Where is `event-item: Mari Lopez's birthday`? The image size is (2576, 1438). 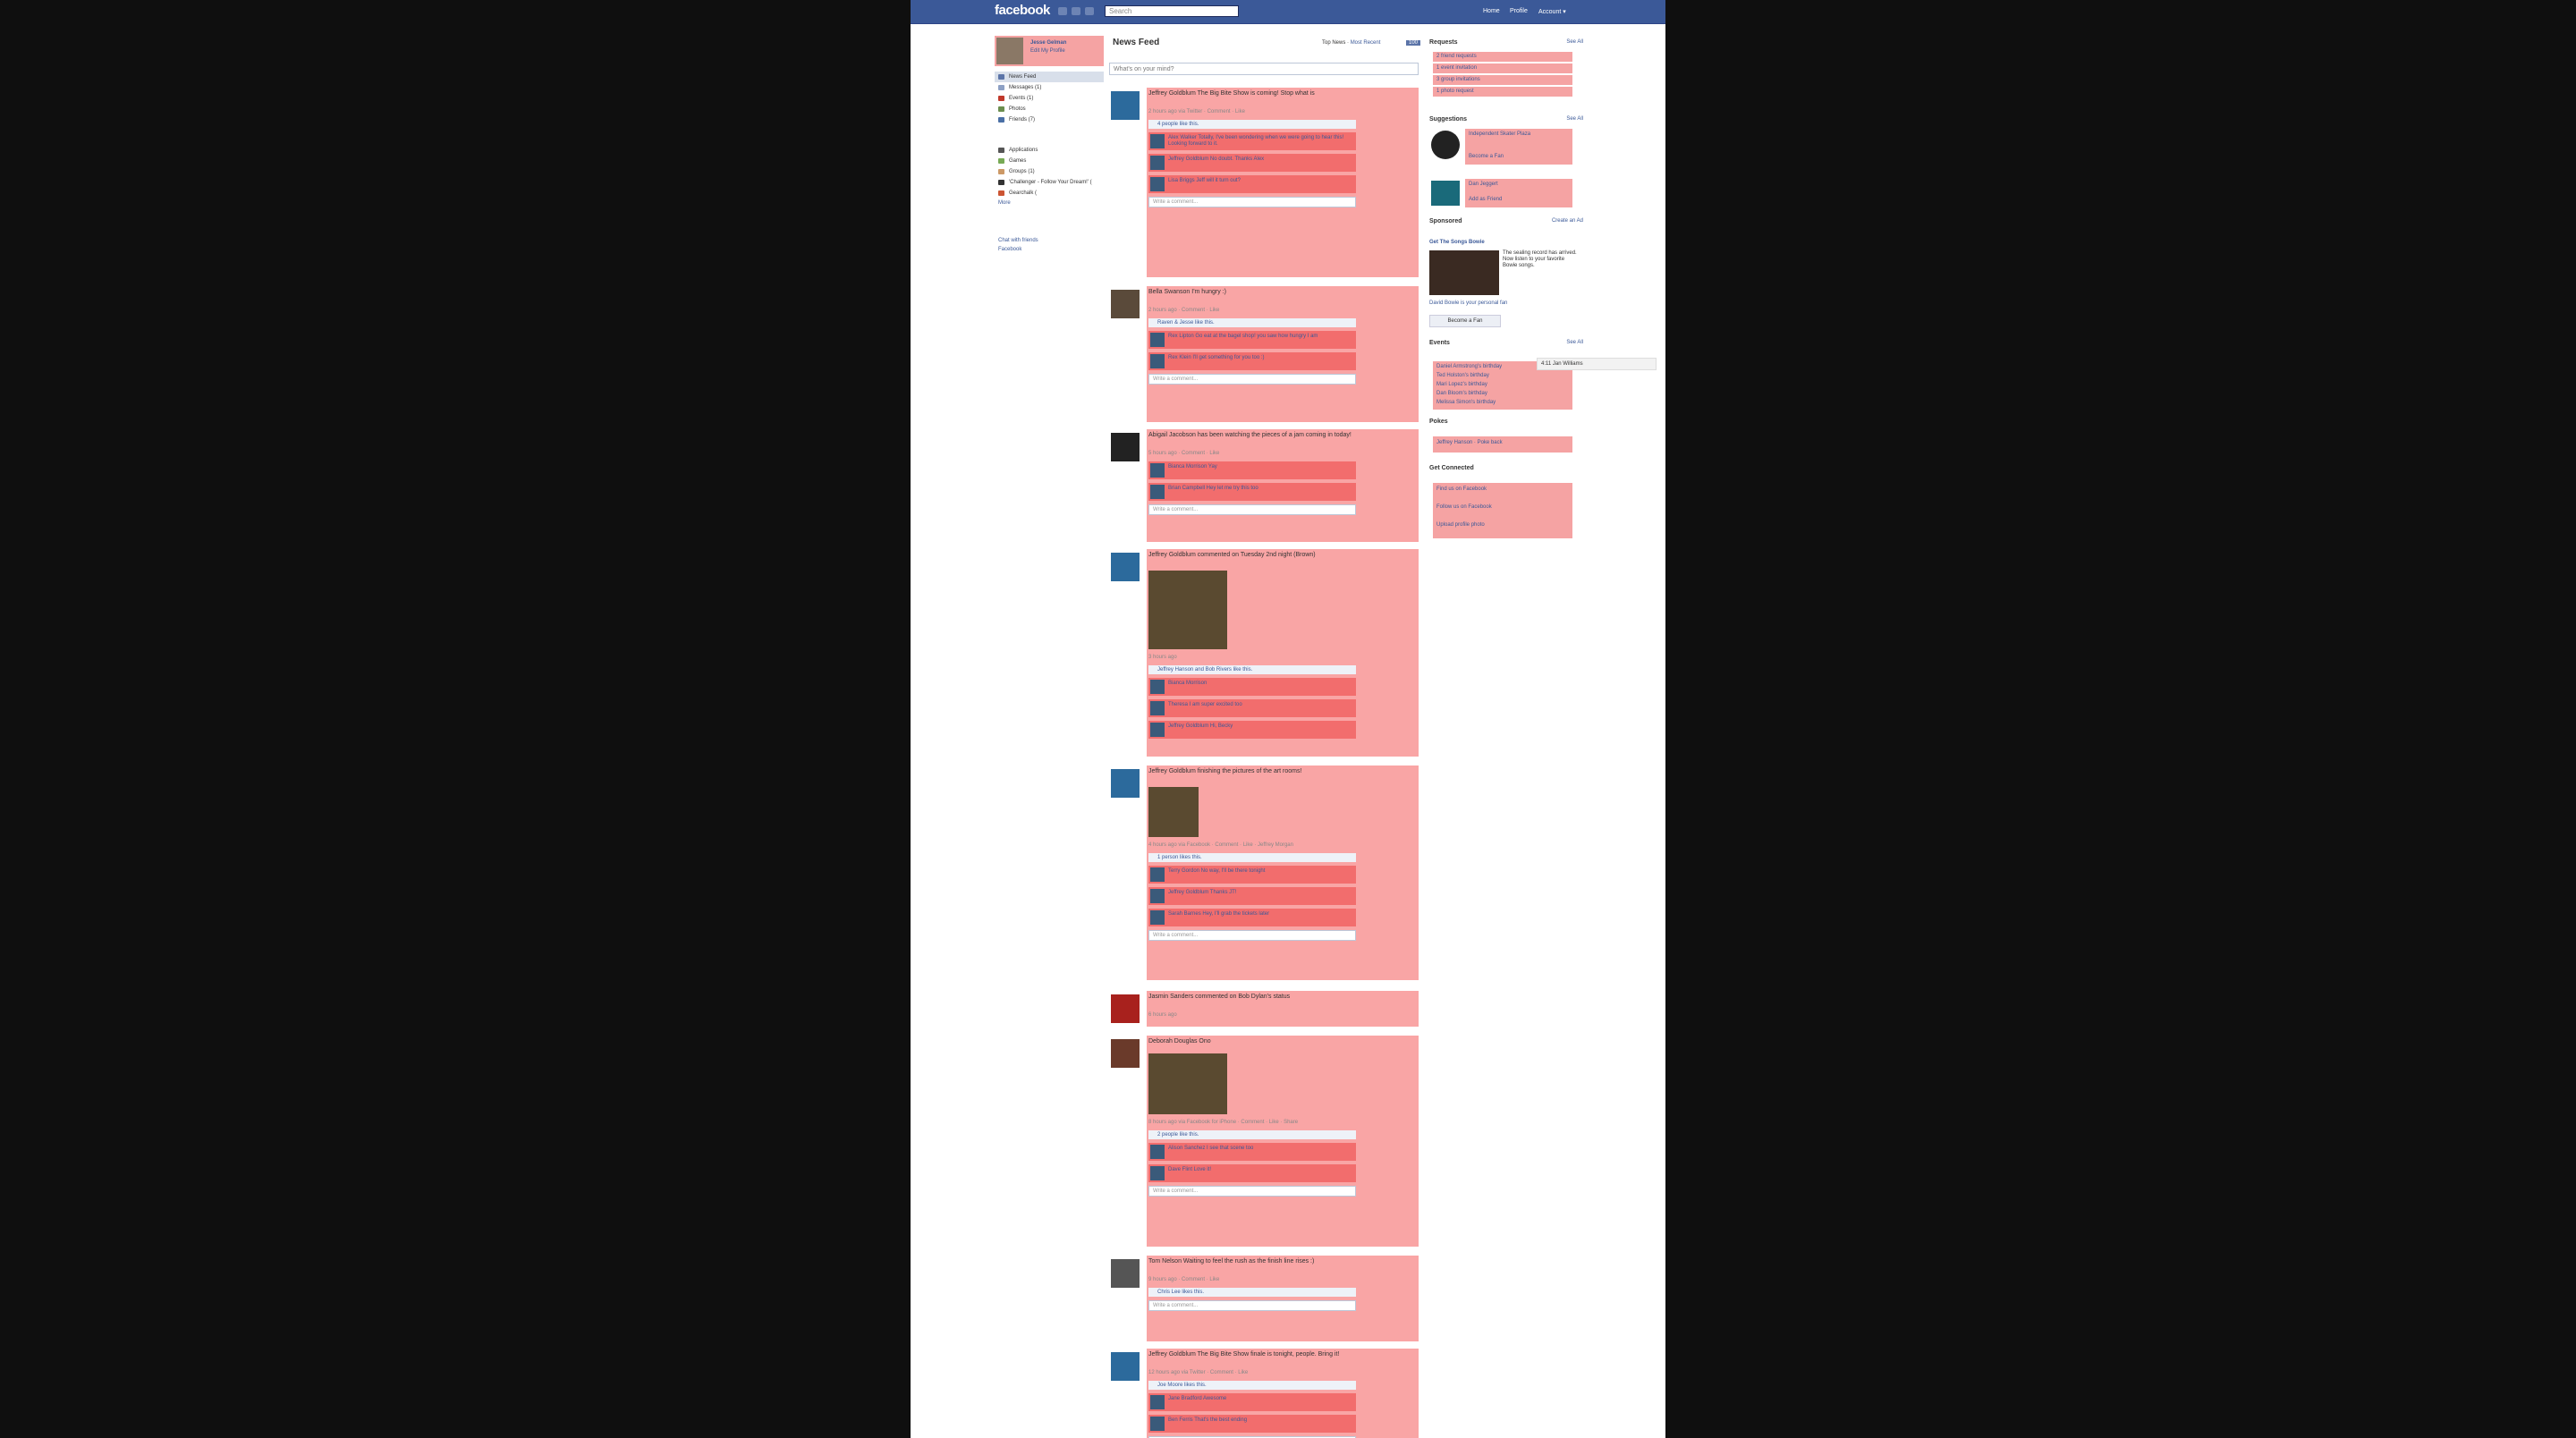
event-item: Mari Lopez's birthday is located at coordinates (1461, 384).